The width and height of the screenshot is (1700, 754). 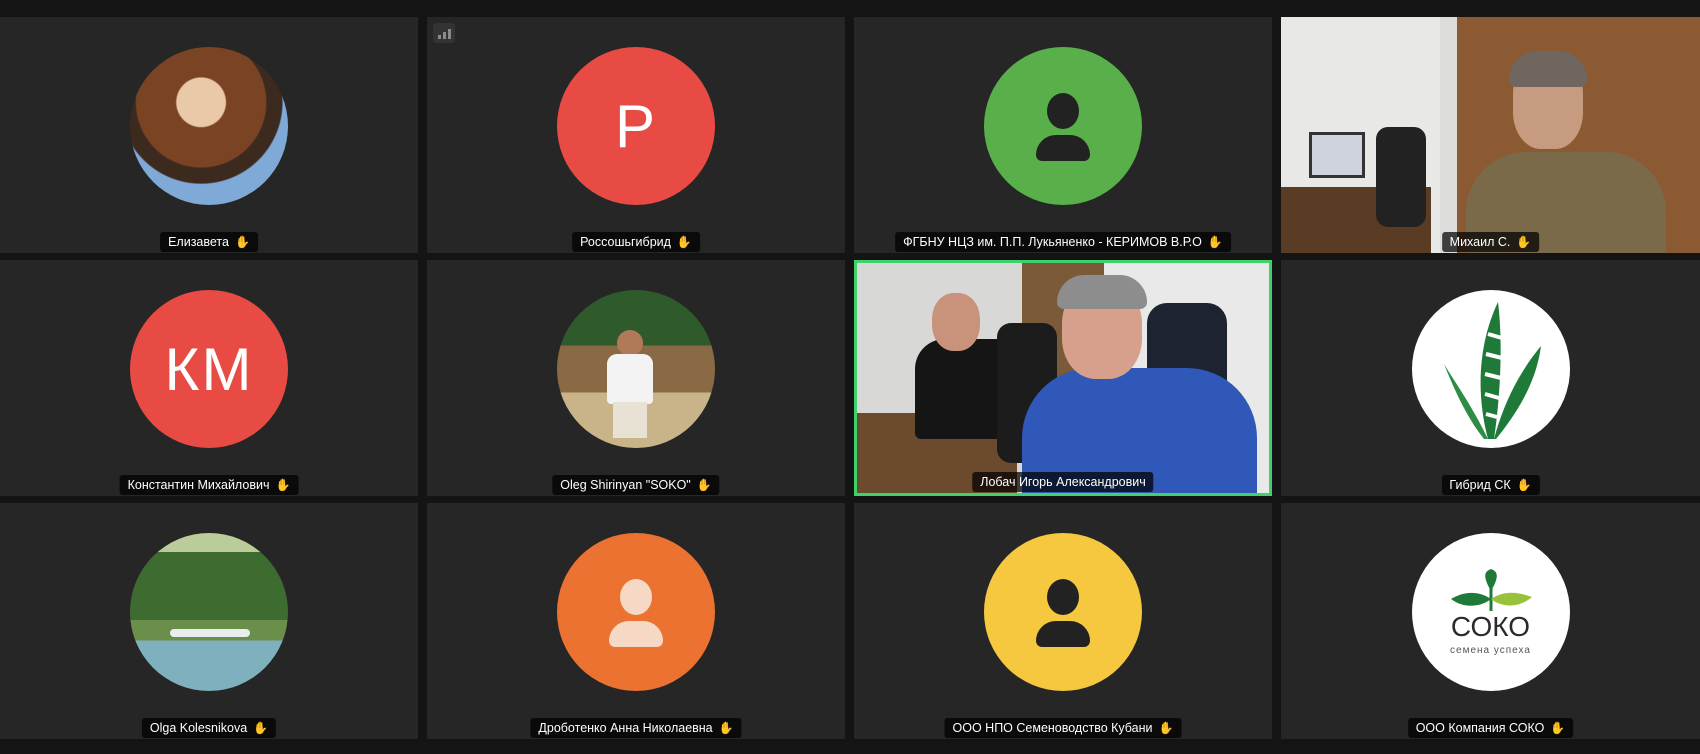 What do you see at coordinates (198, 242) in the screenshot?
I see `participant-name: Елизавета` at bounding box center [198, 242].